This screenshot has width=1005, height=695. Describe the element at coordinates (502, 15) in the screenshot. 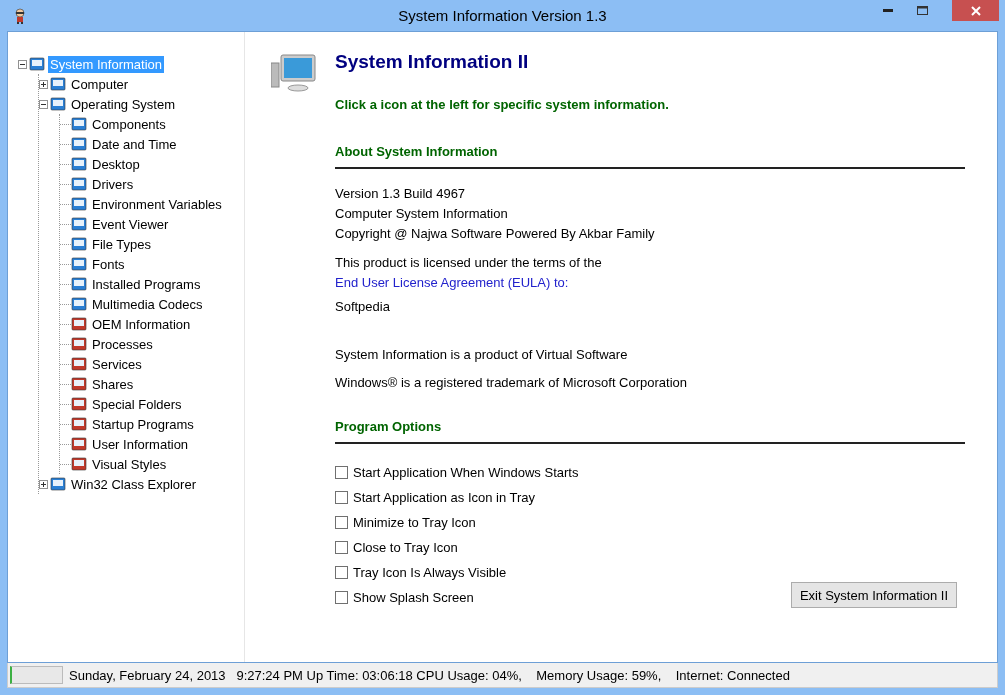

I see `window-title: System Information Version 1.3` at that location.